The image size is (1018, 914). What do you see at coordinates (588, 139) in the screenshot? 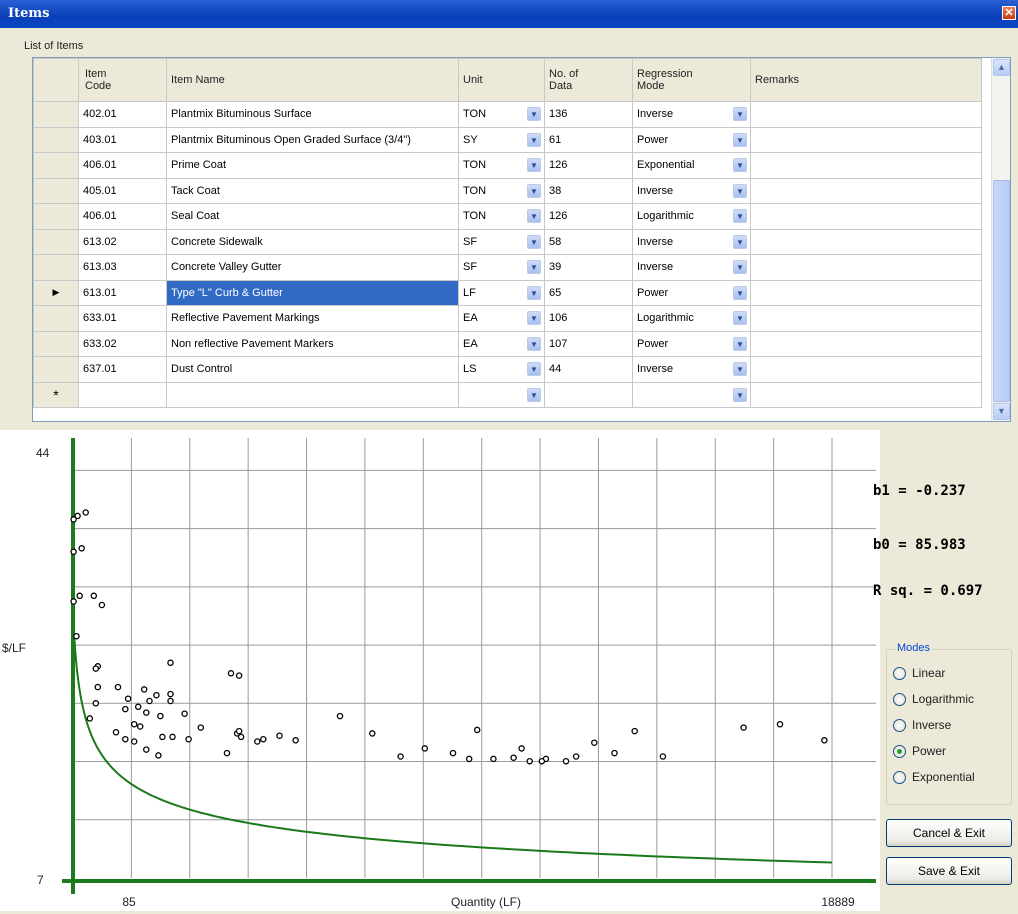
I see `cell-no-of-data: 61` at bounding box center [588, 139].